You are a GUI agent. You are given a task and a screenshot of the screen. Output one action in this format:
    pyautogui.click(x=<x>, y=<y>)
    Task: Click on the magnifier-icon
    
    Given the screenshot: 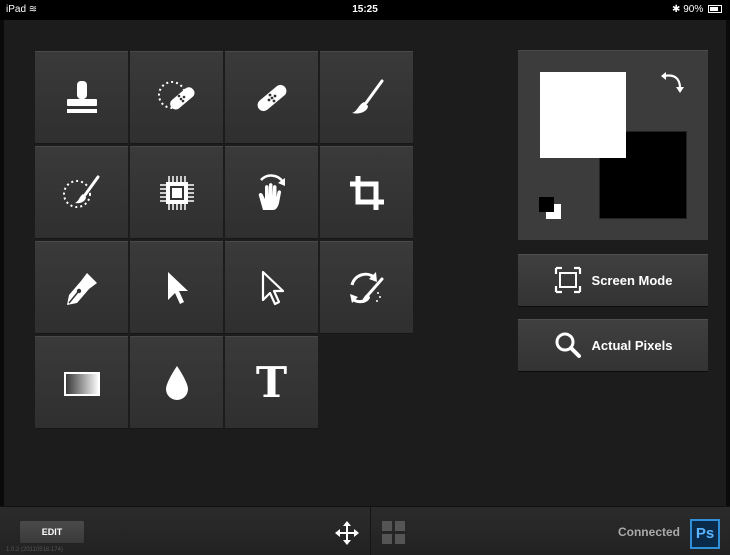 What is the action you would take?
    pyautogui.click(x=568, y=345)
    